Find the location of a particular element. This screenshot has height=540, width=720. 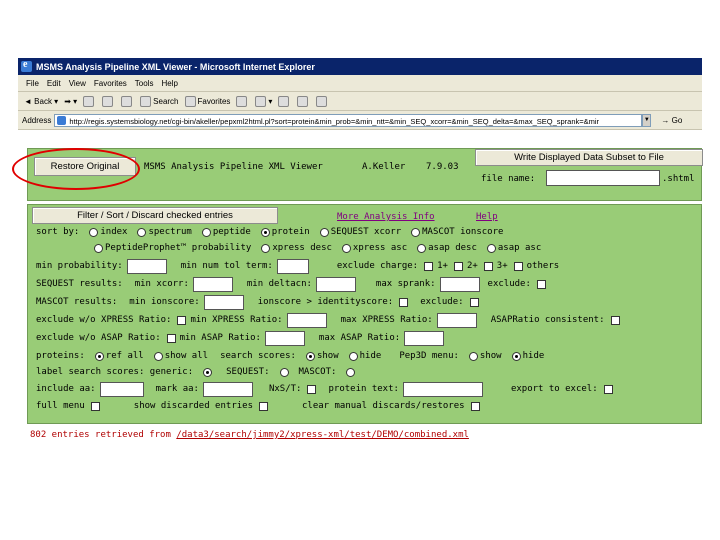

export-excel-checkbox is located at coordinates (608, 389).